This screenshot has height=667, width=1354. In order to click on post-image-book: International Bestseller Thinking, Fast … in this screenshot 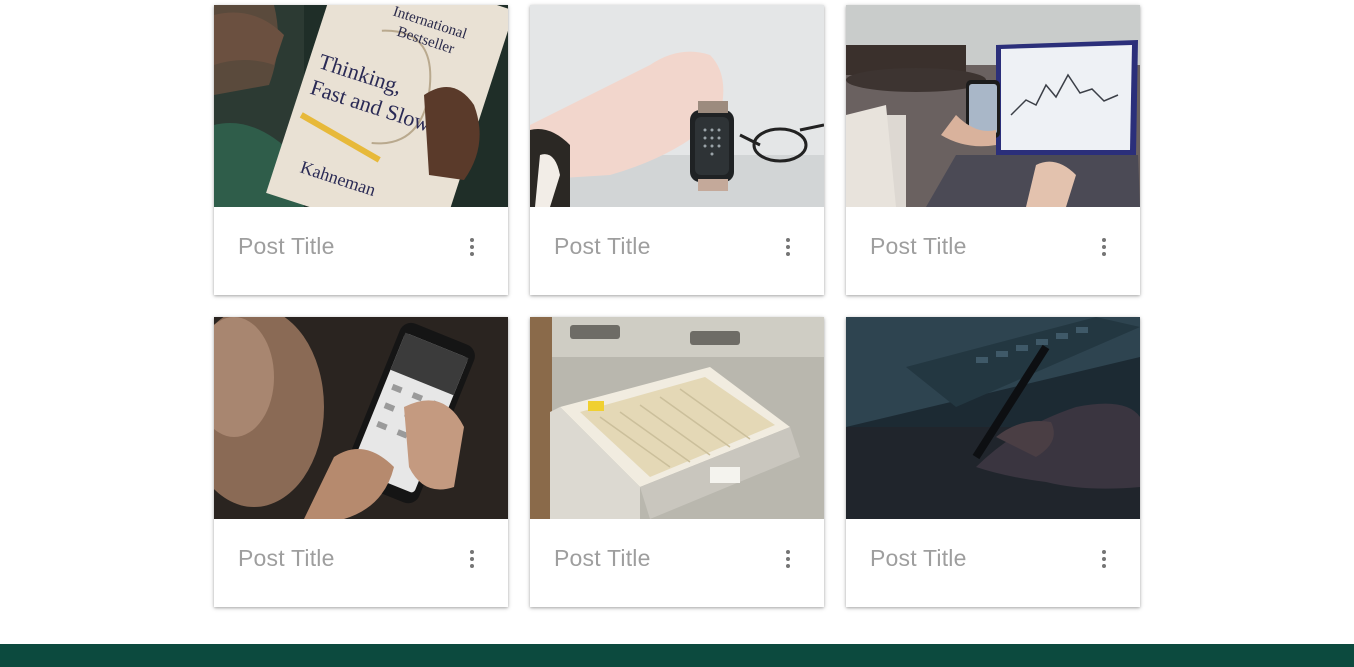, I will do `click(361, 106)`.